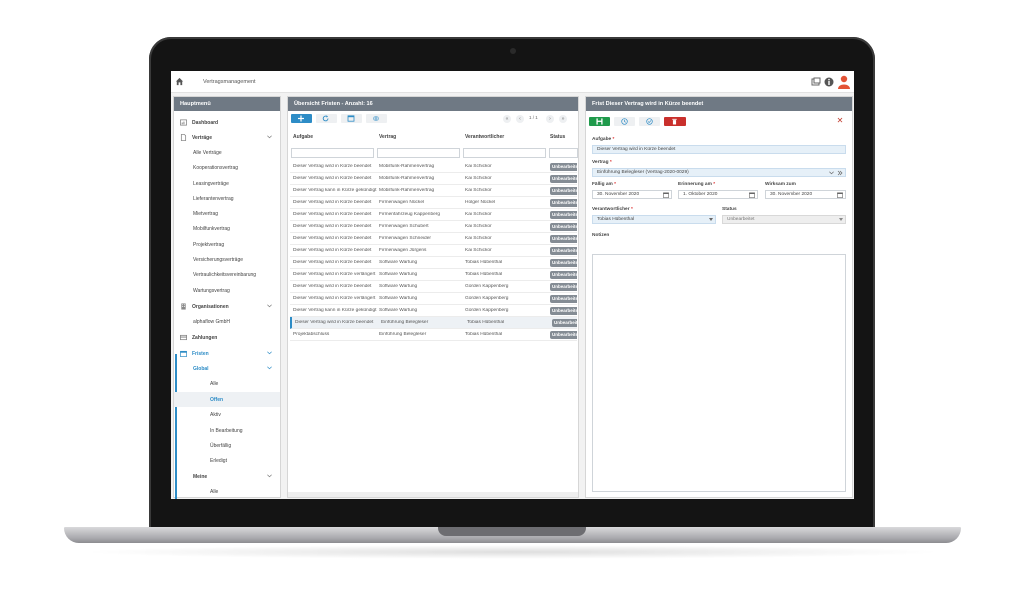 The width and height of the screenshot is (1024, 589). I want to click on faellig-date-input: 30. November 2020, so click(632, 194).